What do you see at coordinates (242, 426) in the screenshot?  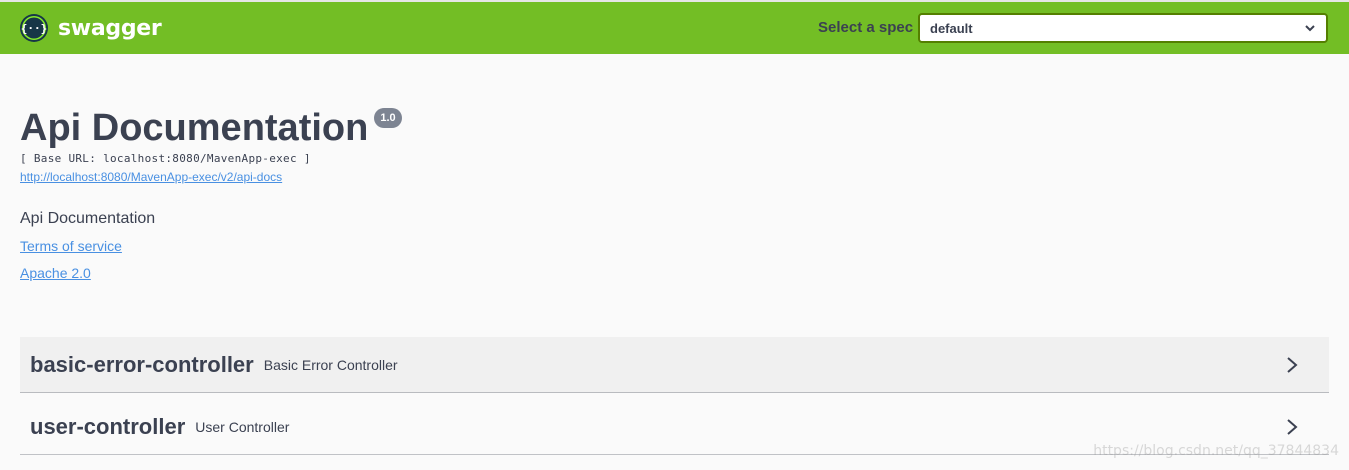 I see `tag-description: User Controller` at bounding box center [242, 426].